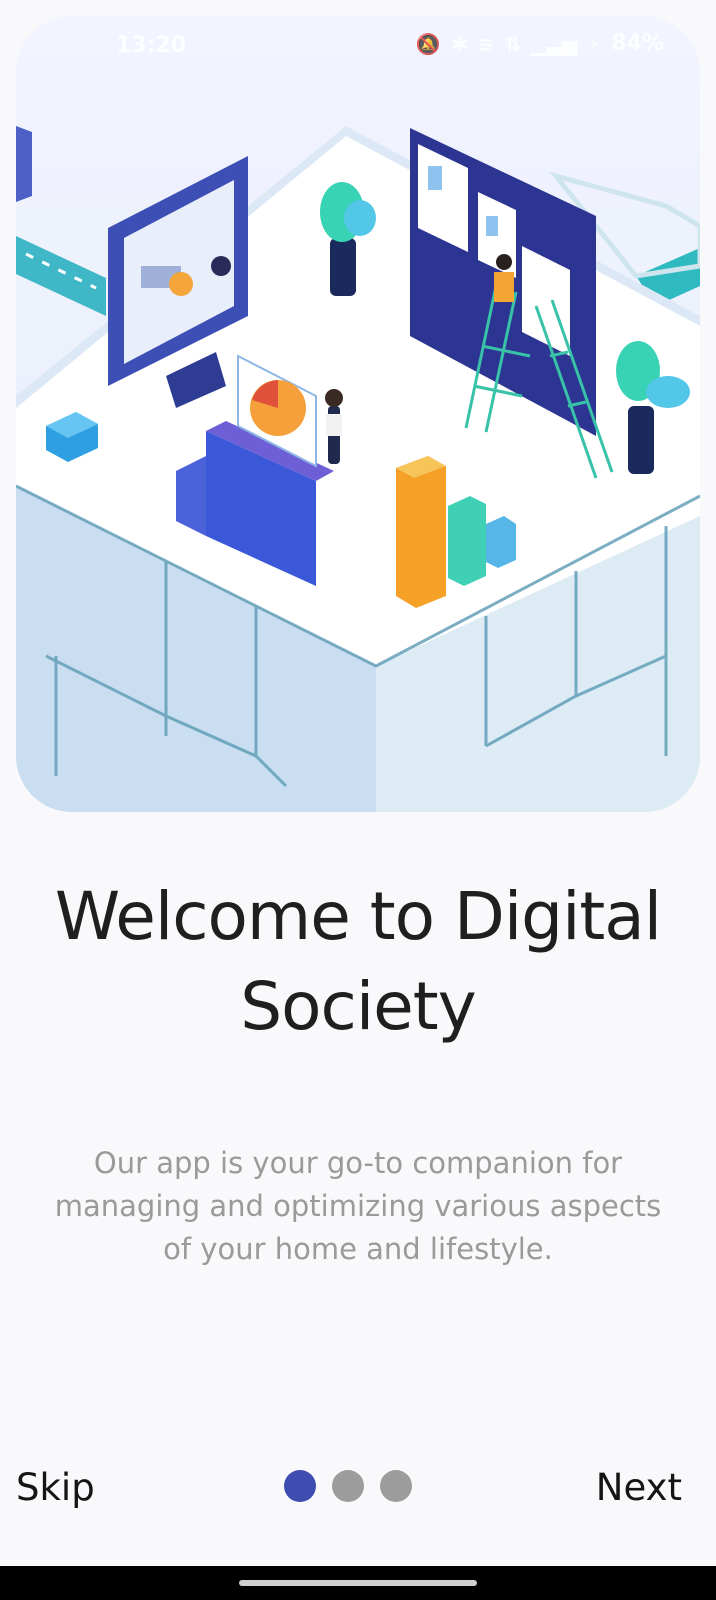 The width and height of the screenshot is (716, 1600). Describe the element at coordinates (594, 44) in the screenshot. I see `charging-icon: ⚡` at that location.